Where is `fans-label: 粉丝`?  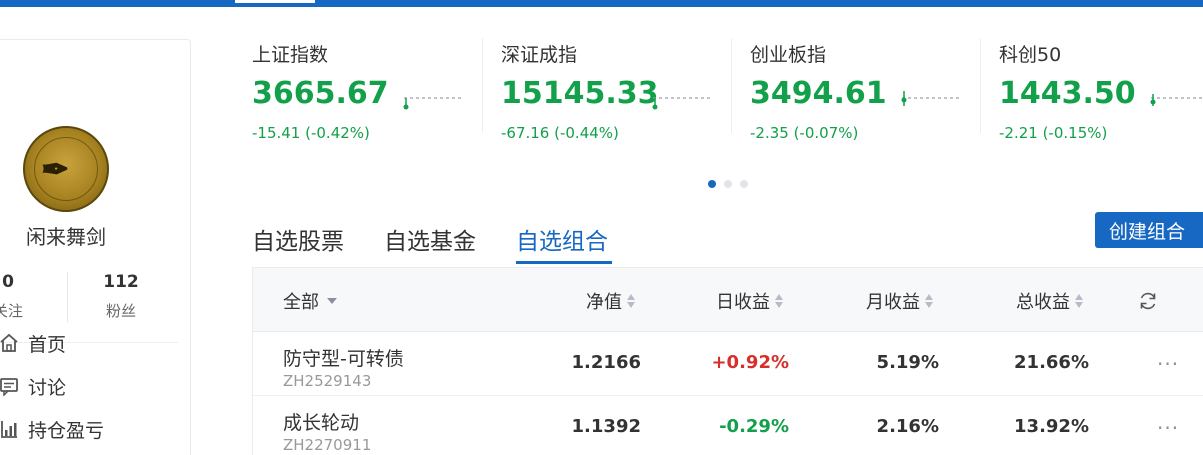 fans-label: 粉丝 is located at coordinates (120, 311).